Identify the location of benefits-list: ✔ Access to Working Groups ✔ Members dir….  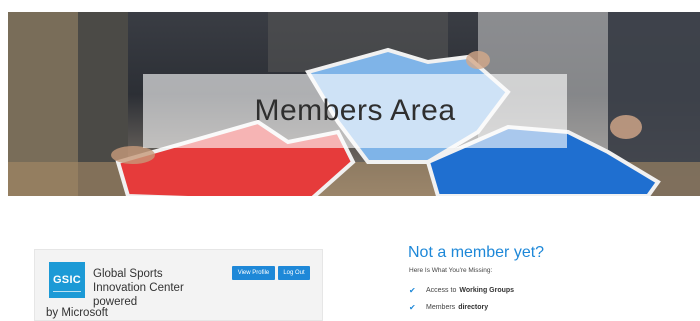
(461, 299).